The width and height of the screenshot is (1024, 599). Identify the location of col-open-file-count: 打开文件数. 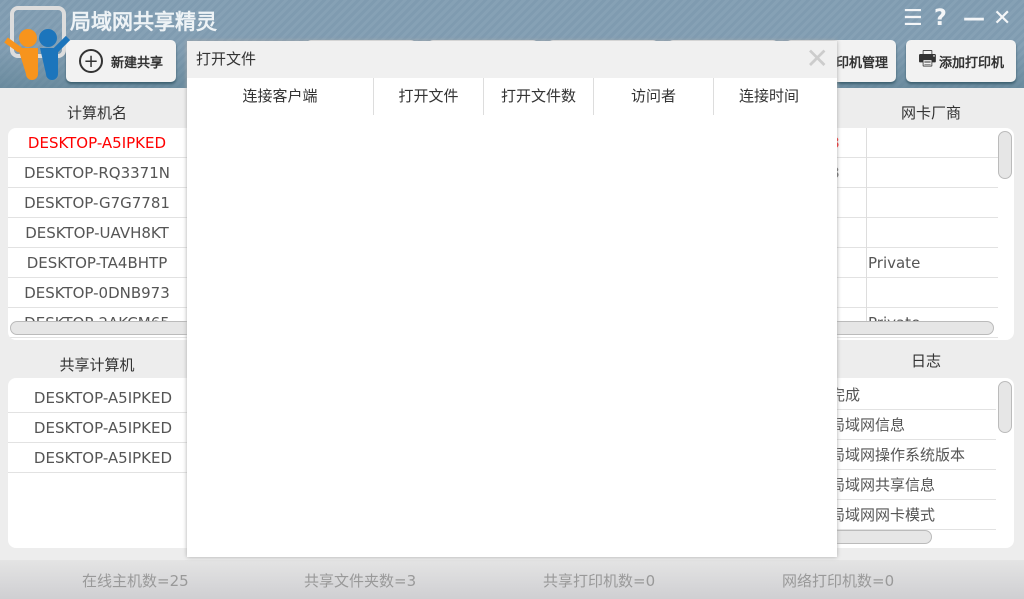
(539, 96).